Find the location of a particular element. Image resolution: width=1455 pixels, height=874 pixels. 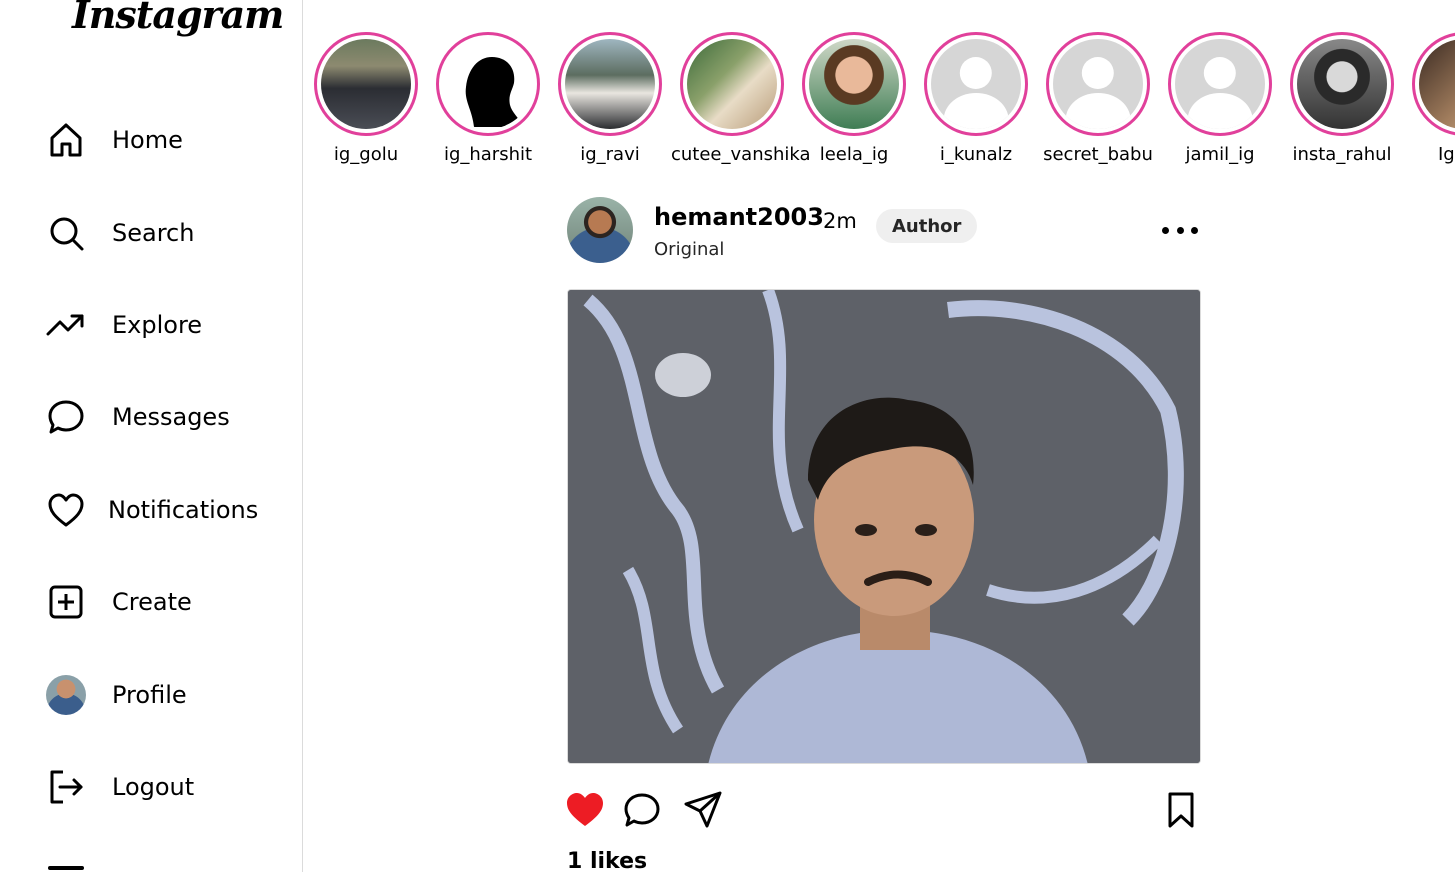

story-item: ig_harshit is located at coordinates (488, 98).